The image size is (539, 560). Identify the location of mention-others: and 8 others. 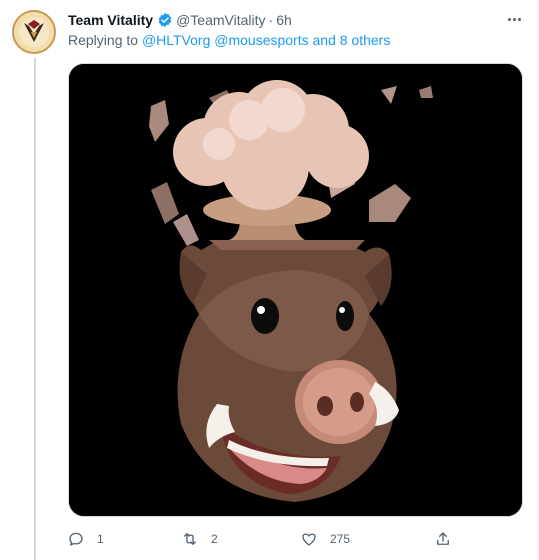
(352, 40).